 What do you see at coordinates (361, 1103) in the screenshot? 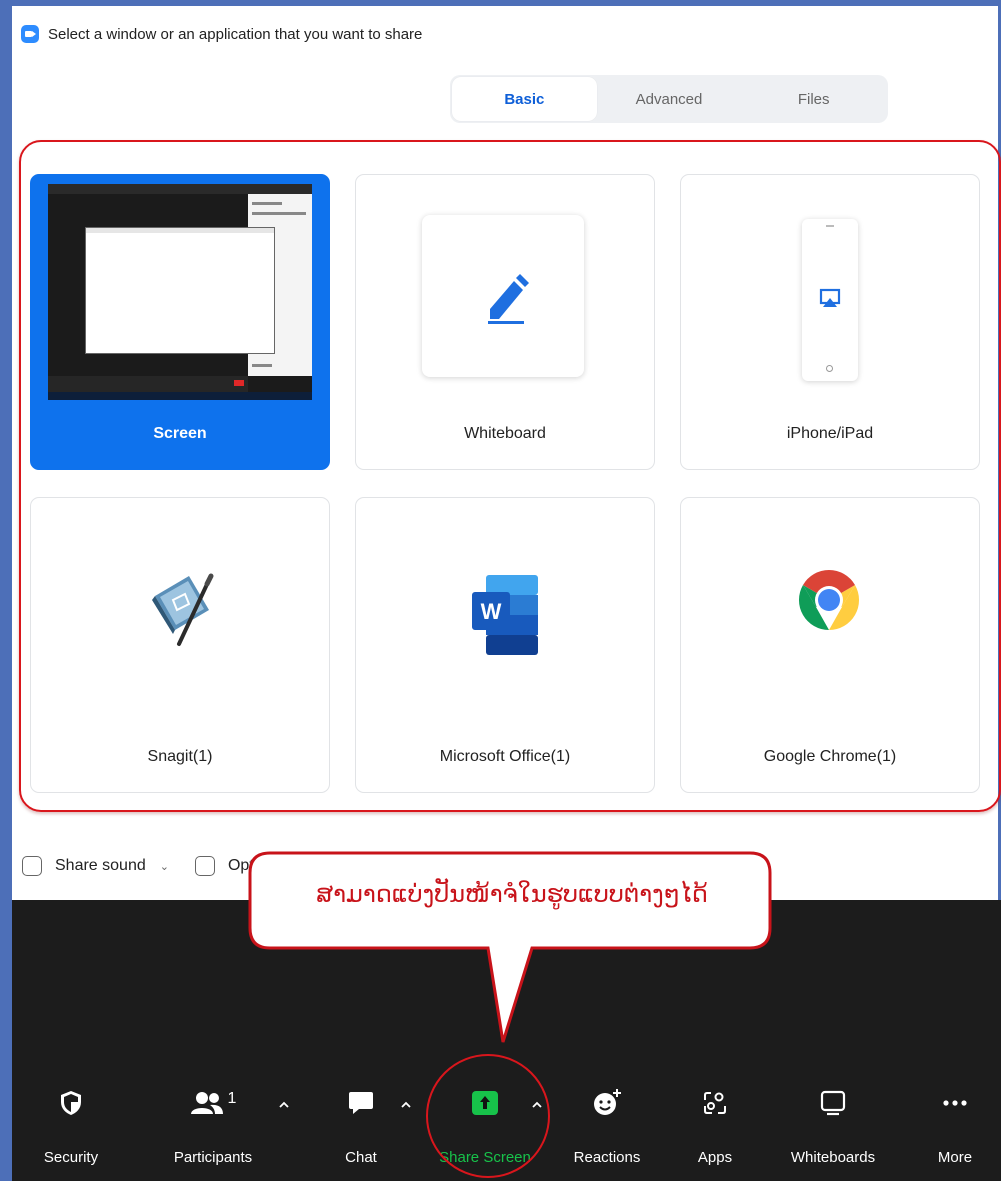
I see `chat-icon` at bounding box center [361, 1103].